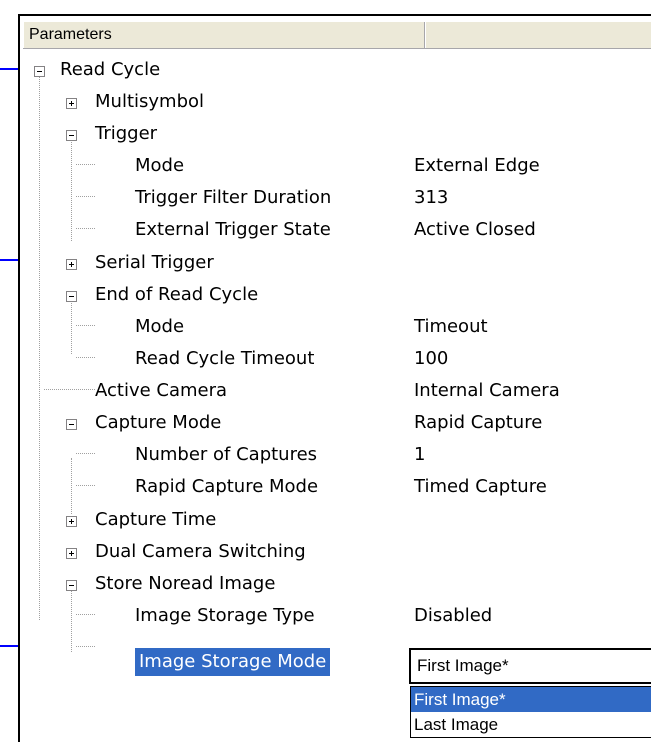 This screenshot has height=742, width=651. Describe the element at coordinates (531, 699) in the screenshot. I see `dropdown-option-first-image: First Image*` at that location.